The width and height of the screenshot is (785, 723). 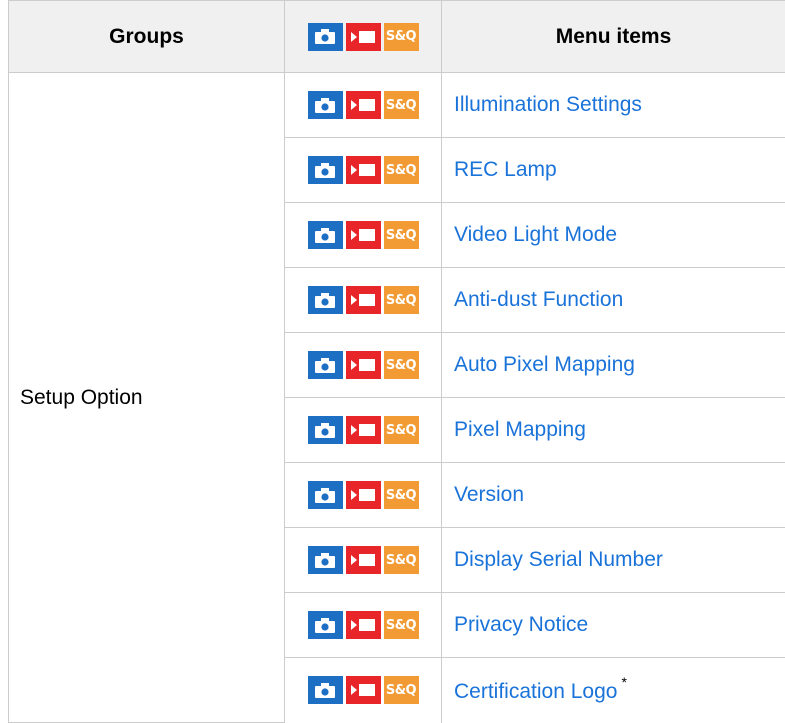 I want to click on menu-item-link: Pixel Mapping, so click(x=520, y=429).